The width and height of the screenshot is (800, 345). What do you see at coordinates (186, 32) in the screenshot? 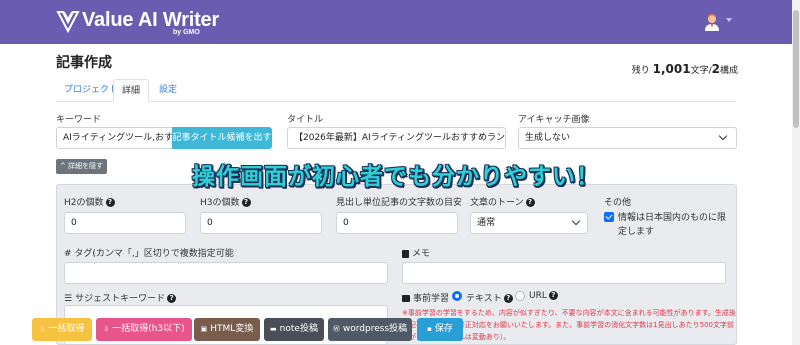
I see `logo-subtitle: by GMO` at bounding box center [186, 32].